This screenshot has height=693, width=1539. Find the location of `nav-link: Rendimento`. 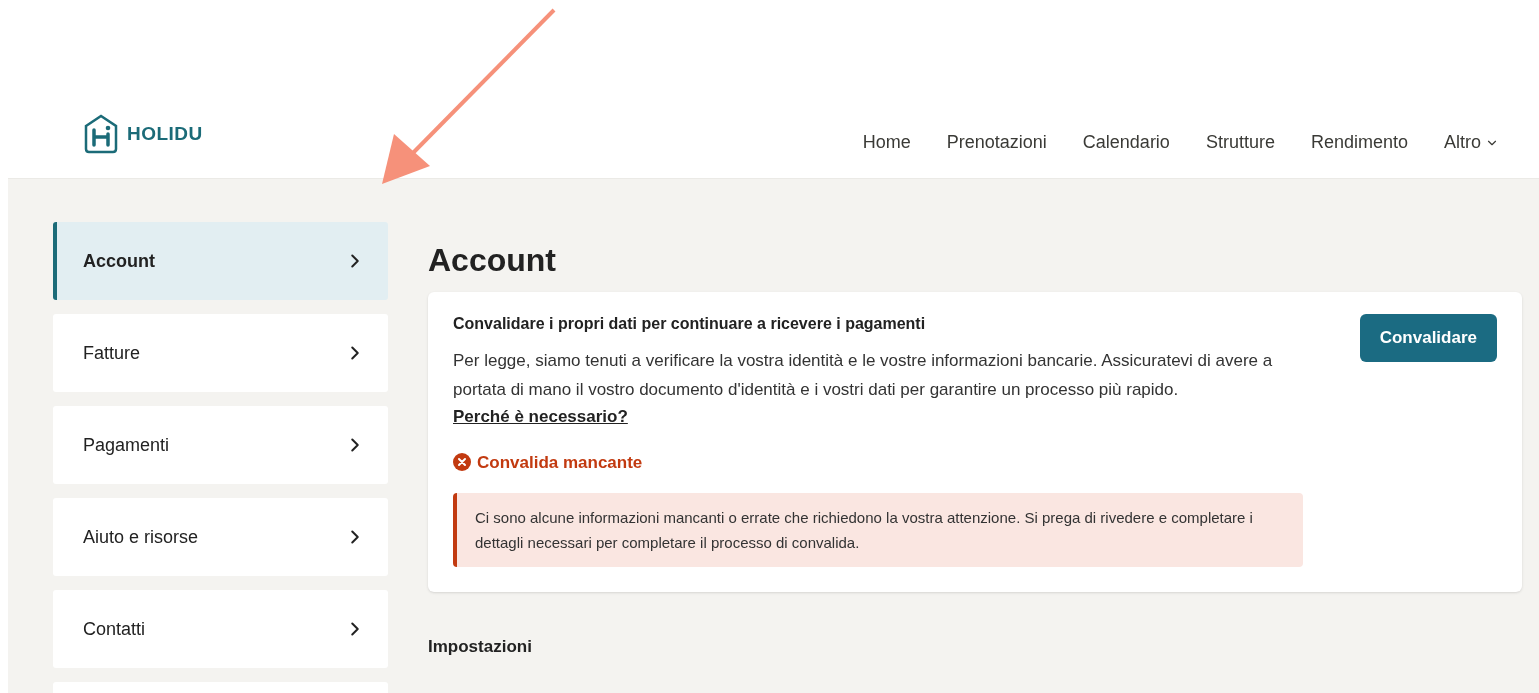

nav-link: Rendimento is located at coordinates (1359, 142).